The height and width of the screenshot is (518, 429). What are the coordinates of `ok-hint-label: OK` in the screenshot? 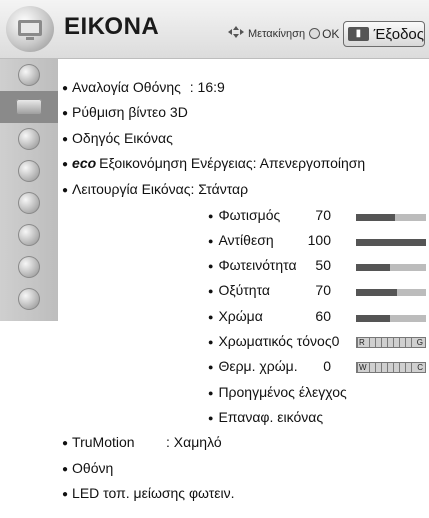 It's located at (331, 33).